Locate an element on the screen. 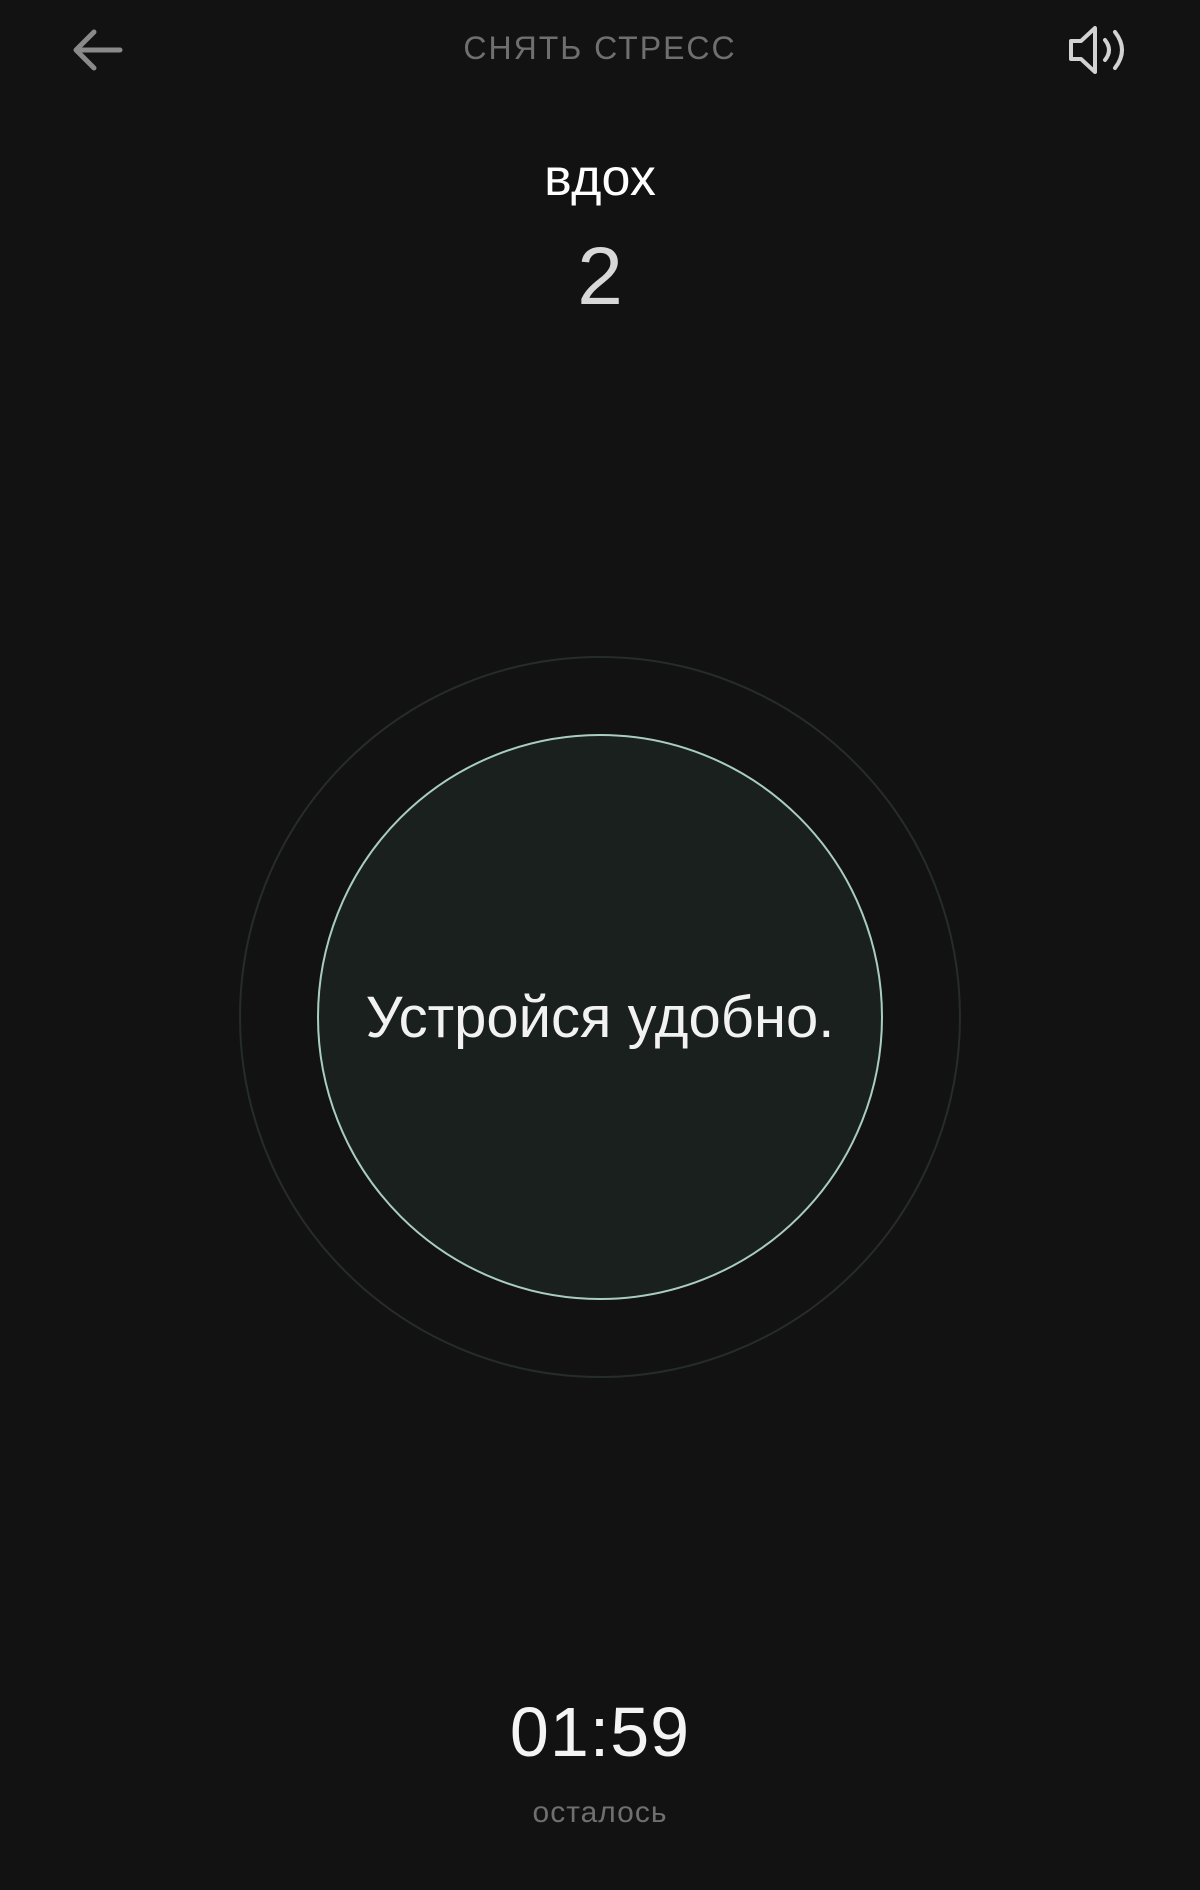 The height and width of the screenshot is (1890, 1200). remaining-time-caption: осталось is located at coordinates (600, 1812).